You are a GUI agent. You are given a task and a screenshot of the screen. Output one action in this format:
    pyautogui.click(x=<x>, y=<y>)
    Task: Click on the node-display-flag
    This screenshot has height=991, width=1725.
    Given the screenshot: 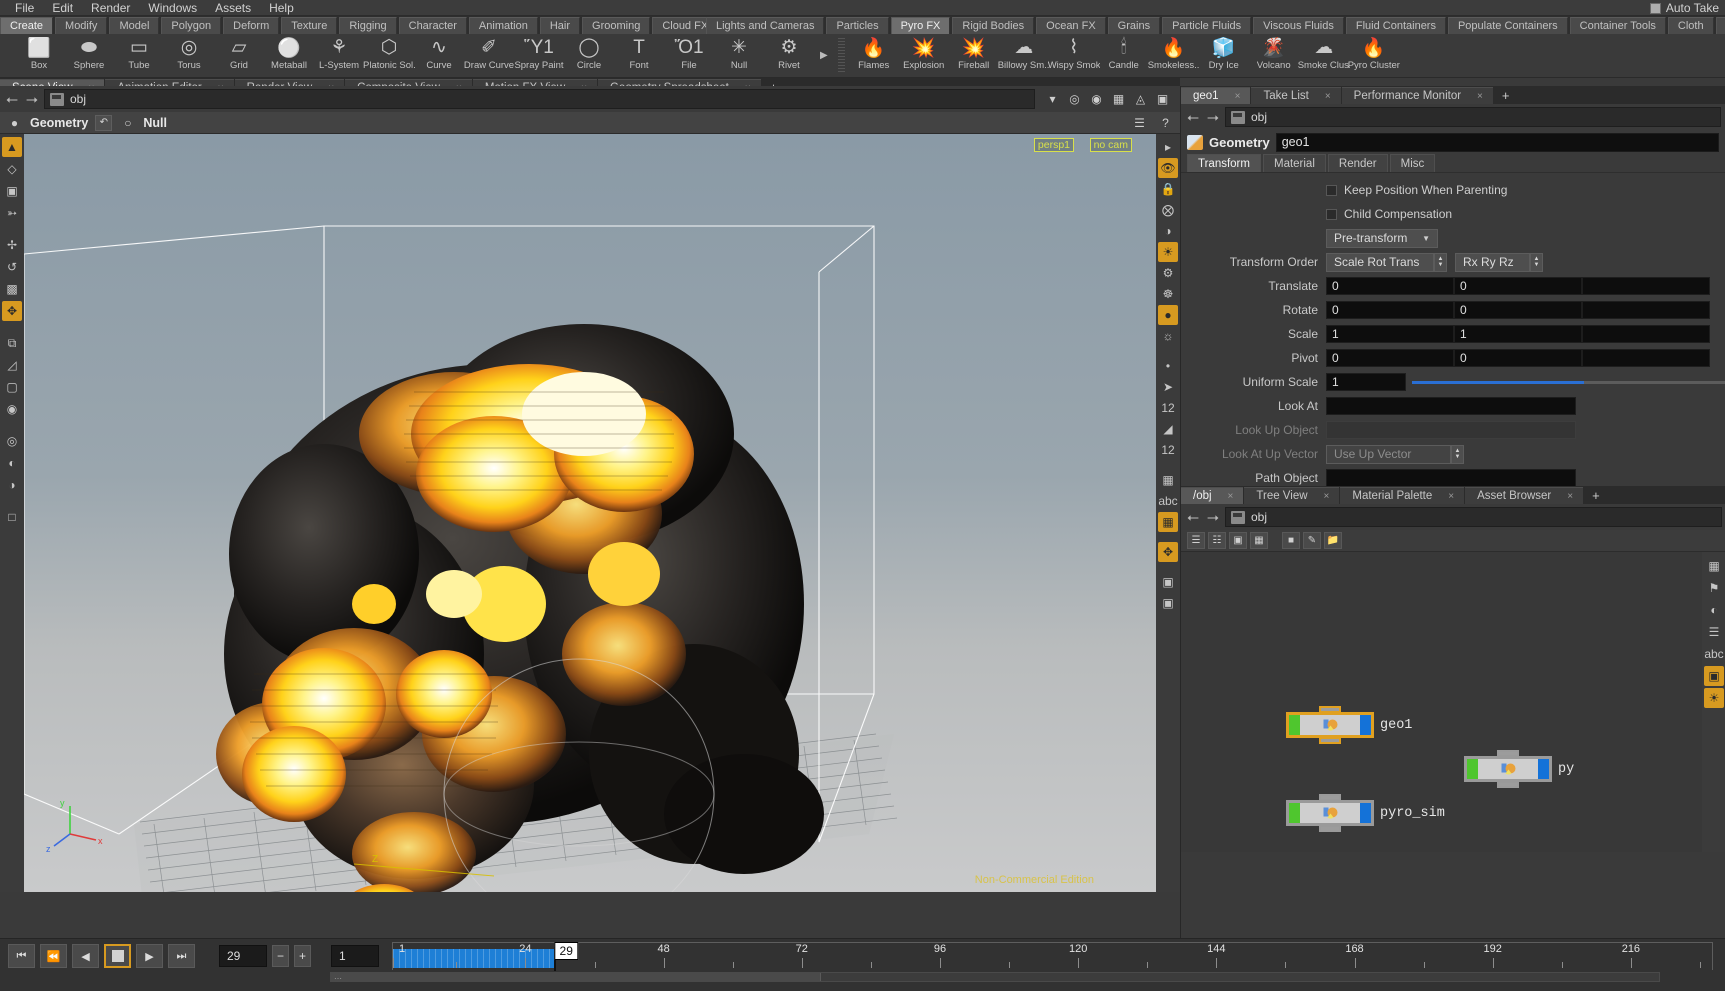 What is the action you would take?
    pyautogui.click(x=1472, y=769)
    